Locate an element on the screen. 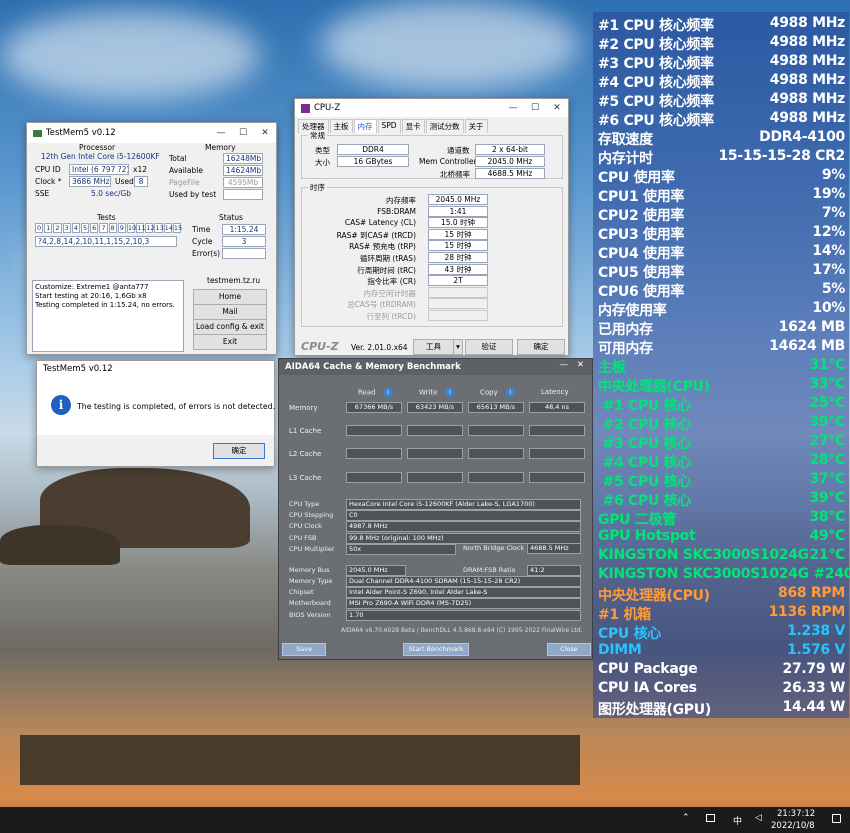 Image resolution: width=850 pixels, height=833 pixels. cpuz-title: CPU-Z is located at coordinates (327, 108).